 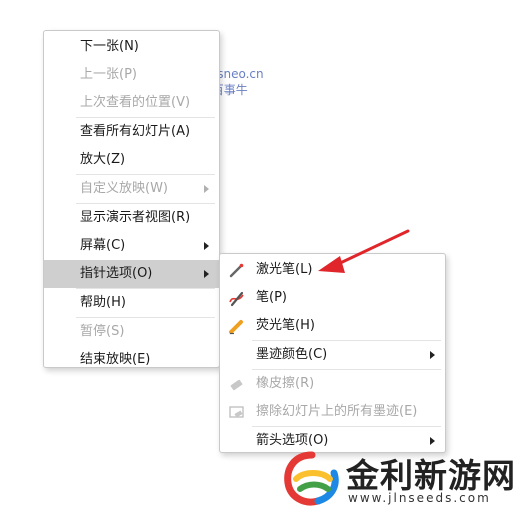 I want to click on brand-name: 金利新游网, so click(x=431, y=475).